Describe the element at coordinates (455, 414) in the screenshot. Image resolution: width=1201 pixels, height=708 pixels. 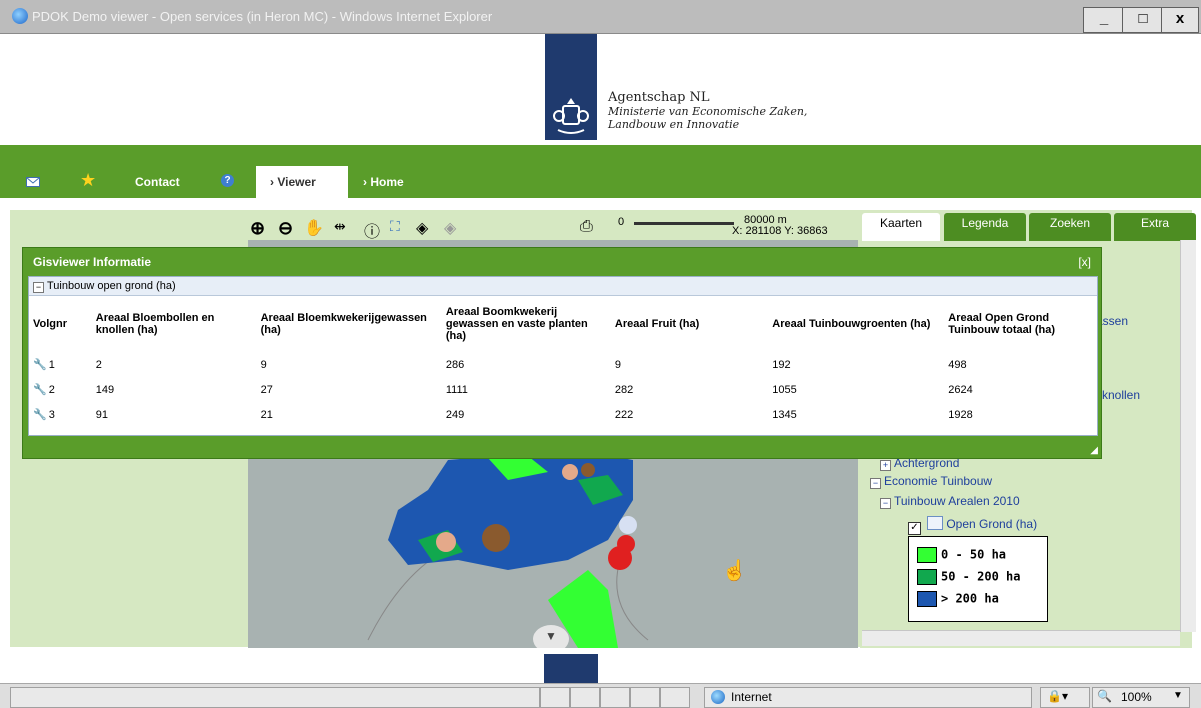
I see `table-cell: 249` at that location.